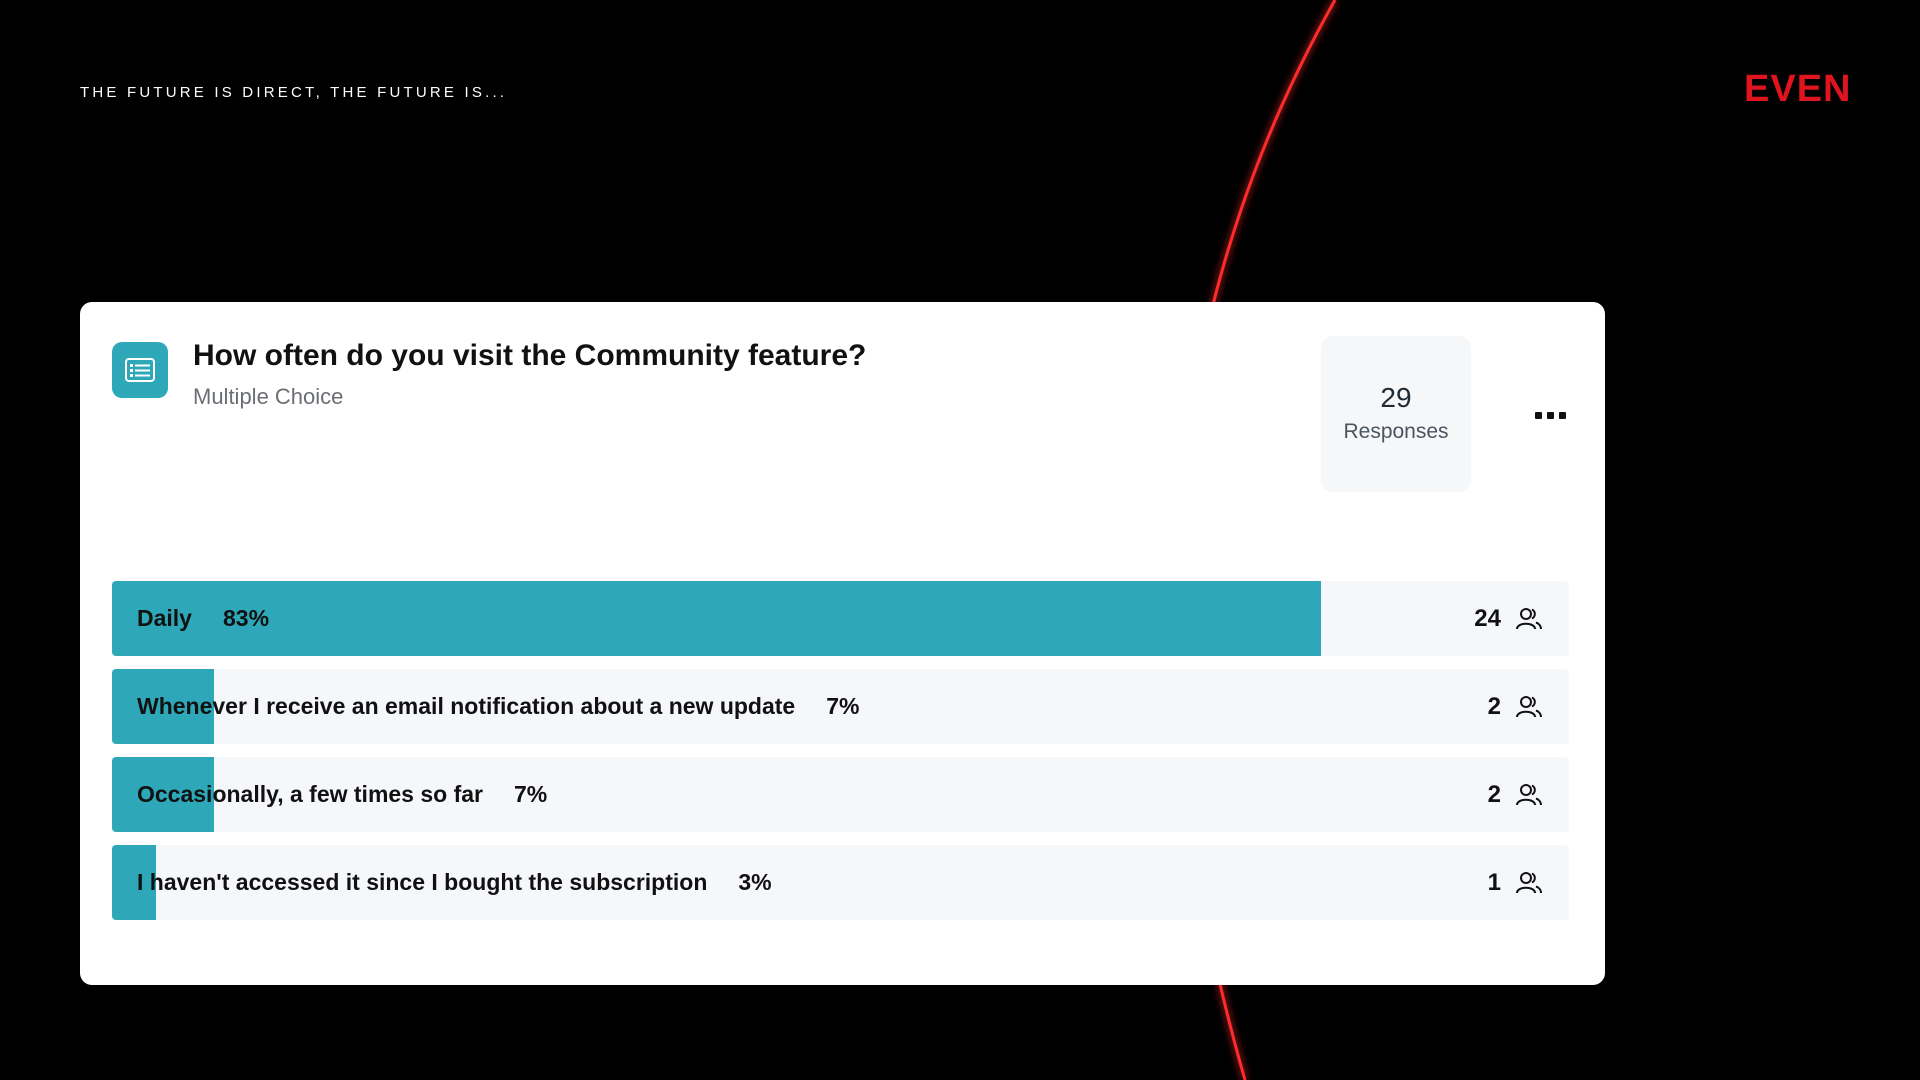 This screenshot has width=1920, height=1080. I want to click on option-percent: 3%, so click(755, 882).